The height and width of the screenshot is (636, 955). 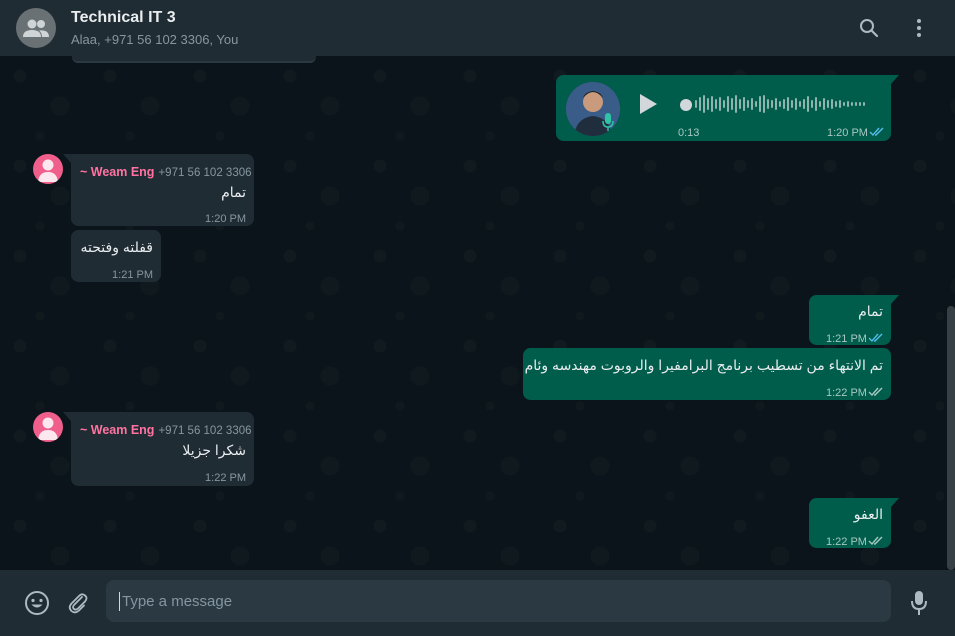 I want to click on message-text: قفلته وفتحته, so click(x=116, y=247).